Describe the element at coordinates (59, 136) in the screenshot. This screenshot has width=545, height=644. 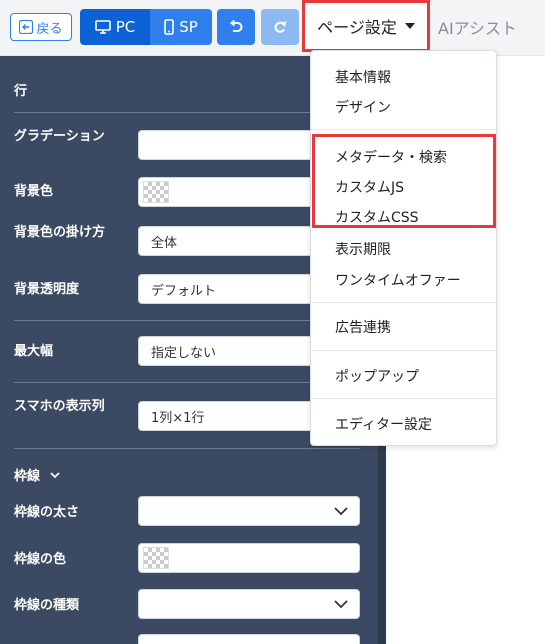
I see `gradient-label: グラデーション` at that location.